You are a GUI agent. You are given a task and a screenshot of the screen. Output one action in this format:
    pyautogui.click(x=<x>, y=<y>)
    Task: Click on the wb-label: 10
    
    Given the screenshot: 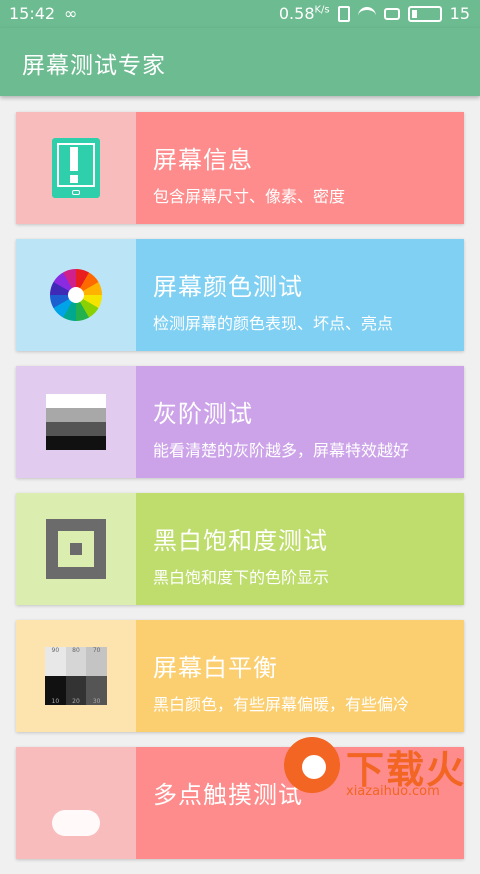 What is the action you would take?
    pyautogui.click(x=55, y=690)
    